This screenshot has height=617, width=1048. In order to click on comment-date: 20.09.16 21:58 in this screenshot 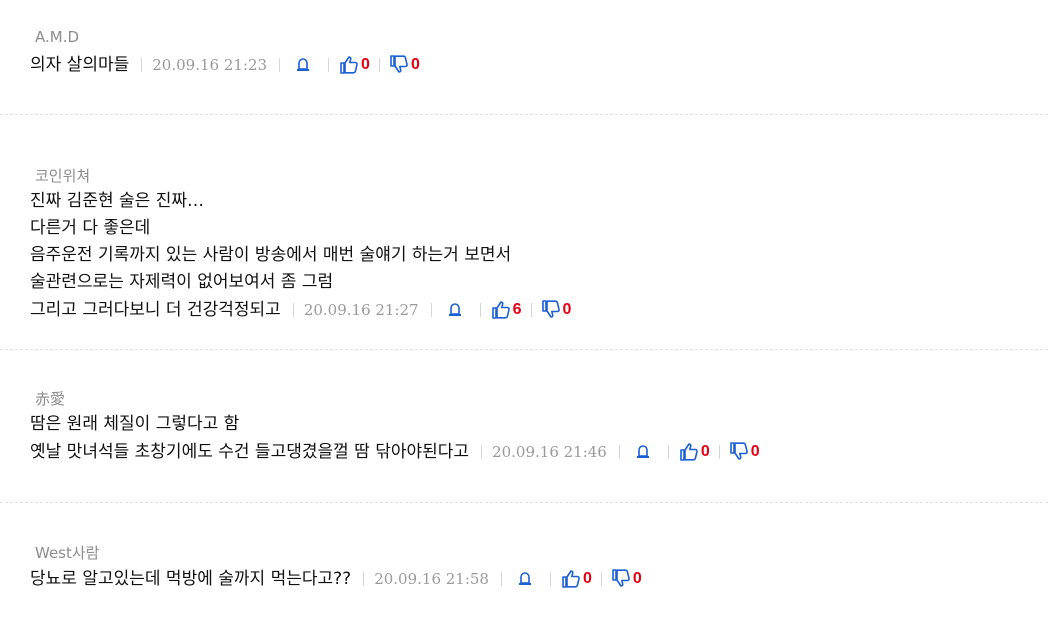, I will do `click(431, 578)`.